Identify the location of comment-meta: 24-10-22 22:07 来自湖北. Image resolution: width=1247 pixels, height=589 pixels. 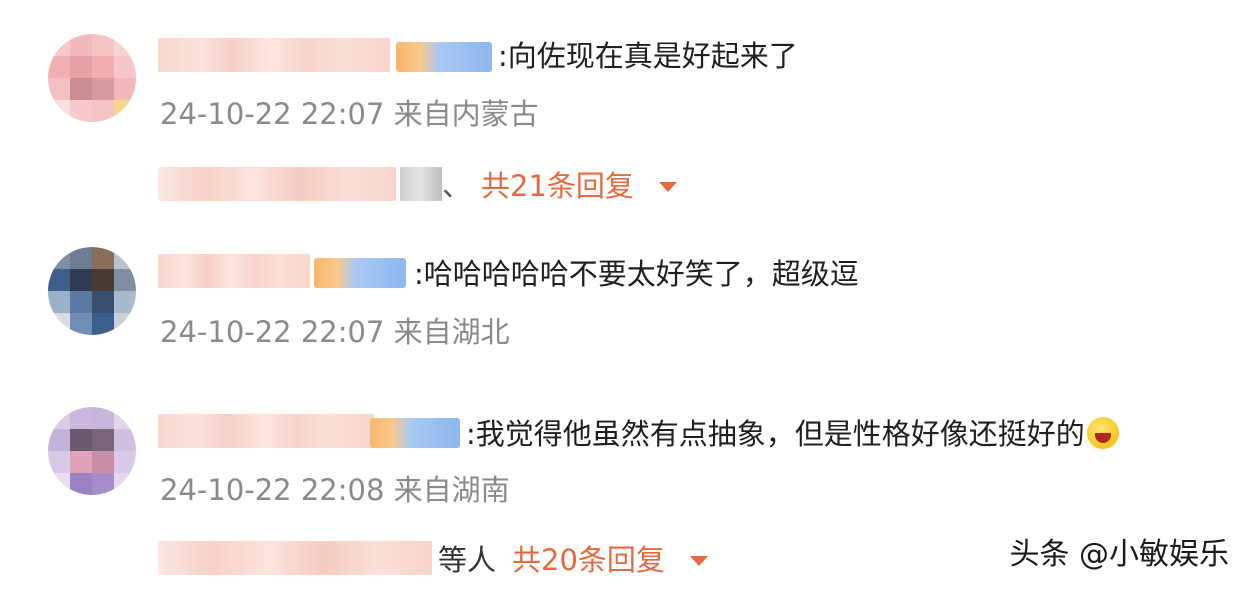
(335, 332).